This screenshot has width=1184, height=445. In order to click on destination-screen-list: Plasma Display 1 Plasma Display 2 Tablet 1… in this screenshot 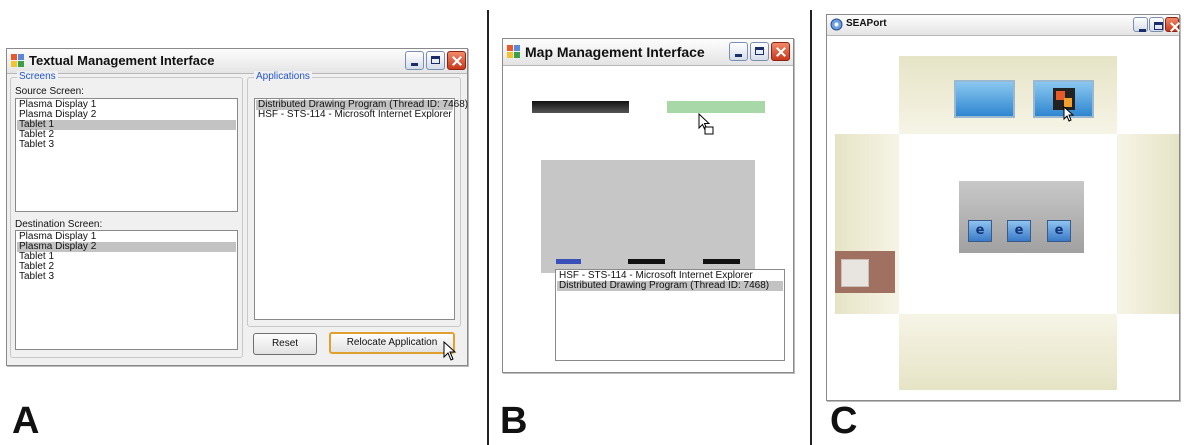, I will do `click(126, 290)`.